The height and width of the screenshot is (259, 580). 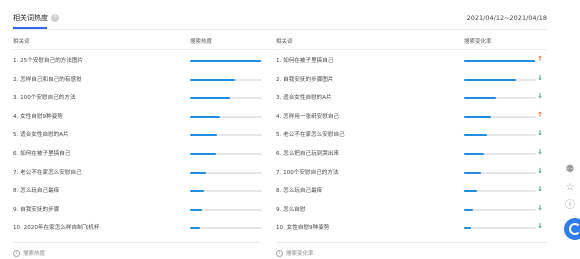 What do you see at coordinates (56, 227) in the screenshot?
I see `keyword-link: 10. 2020年在家怎么样自制飞机杯` at bounding box center [56, 227].